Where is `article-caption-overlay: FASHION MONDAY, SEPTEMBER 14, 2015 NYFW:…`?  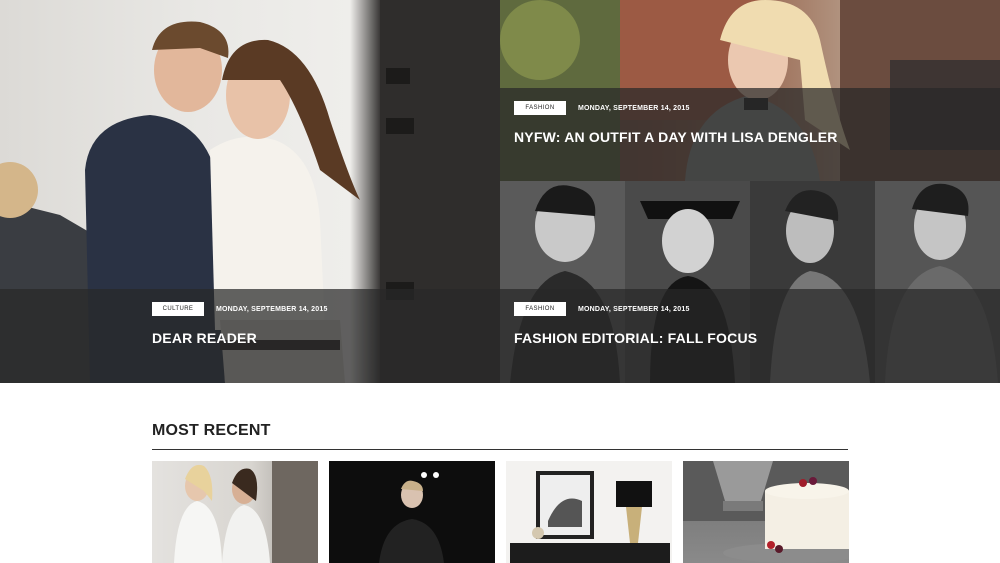 article-caption-overlay: FASHION MONDAY, SEPTEMBER 14, 2015 NYFW:… is located at coordinates (750, 134).